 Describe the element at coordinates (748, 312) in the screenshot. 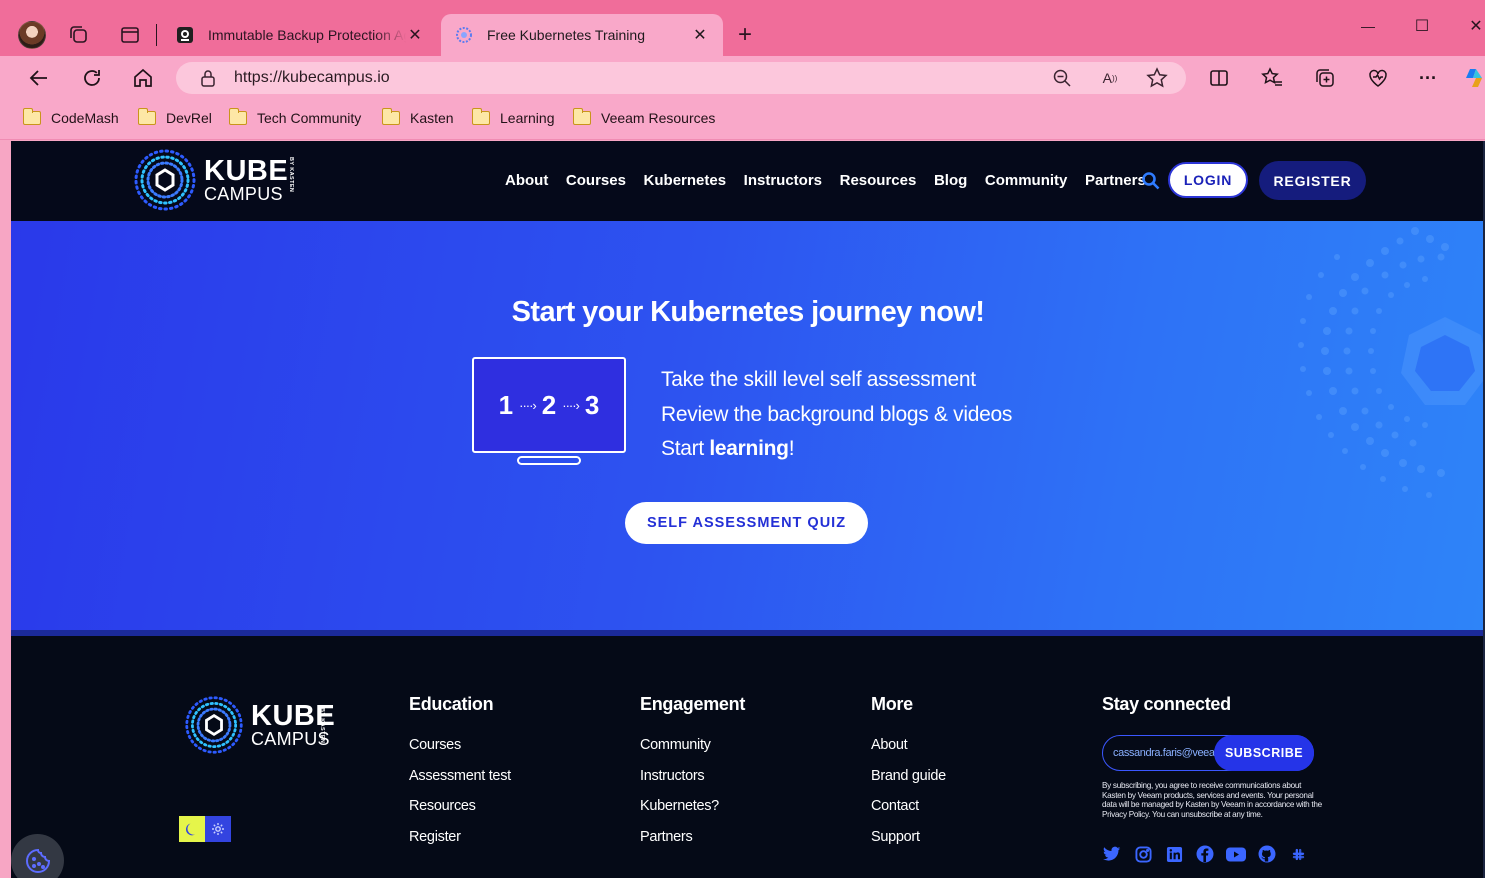

I see `hero-title: Start your Kubernetes journey now!` at that location.